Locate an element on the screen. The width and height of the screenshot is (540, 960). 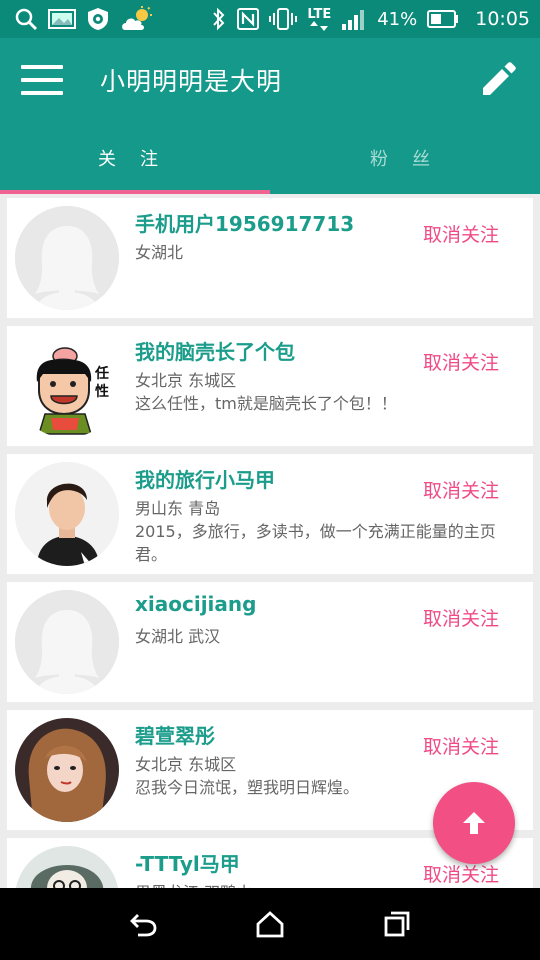
user-name: 我的旅行小马甲 is located at coordinates (205, 478).